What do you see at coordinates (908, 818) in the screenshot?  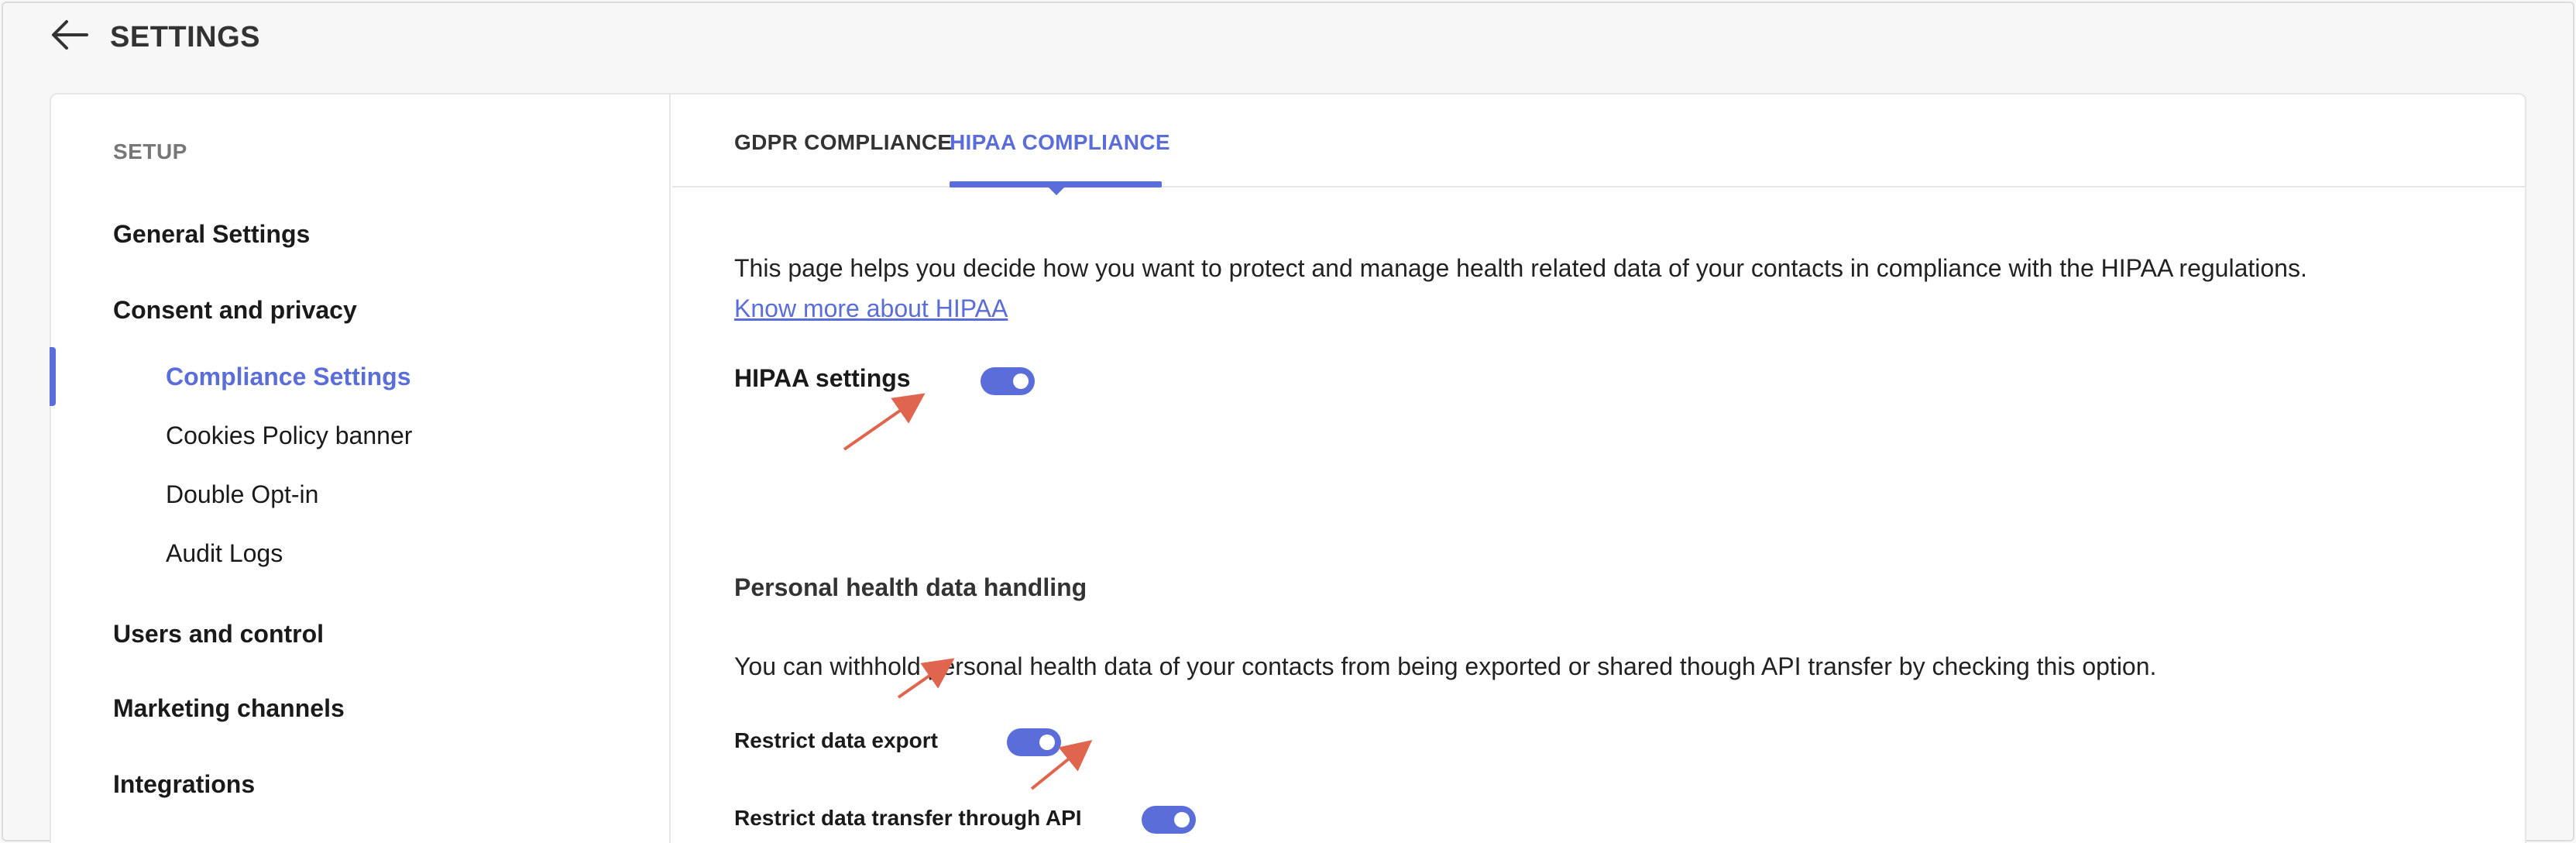 I see `restrict-api-transfer-label: Restrict data transfer through API` at bounding box center [908, 818].